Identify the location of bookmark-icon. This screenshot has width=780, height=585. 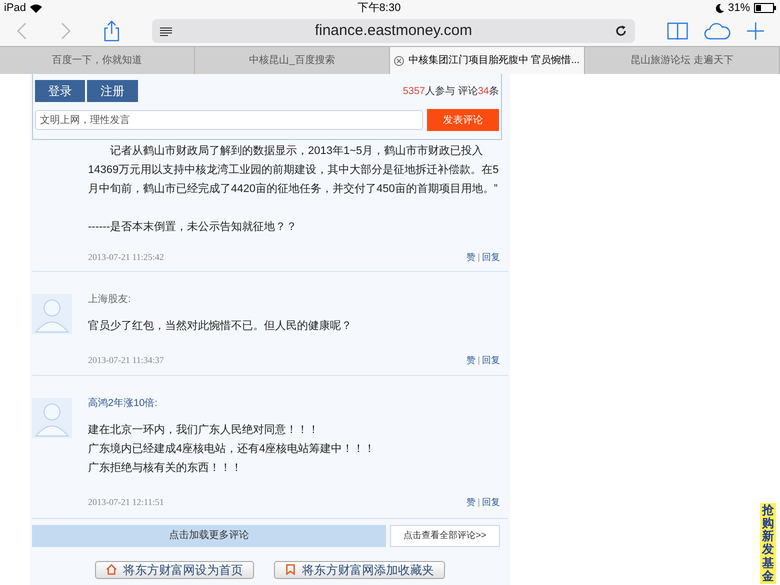
(290, 569).